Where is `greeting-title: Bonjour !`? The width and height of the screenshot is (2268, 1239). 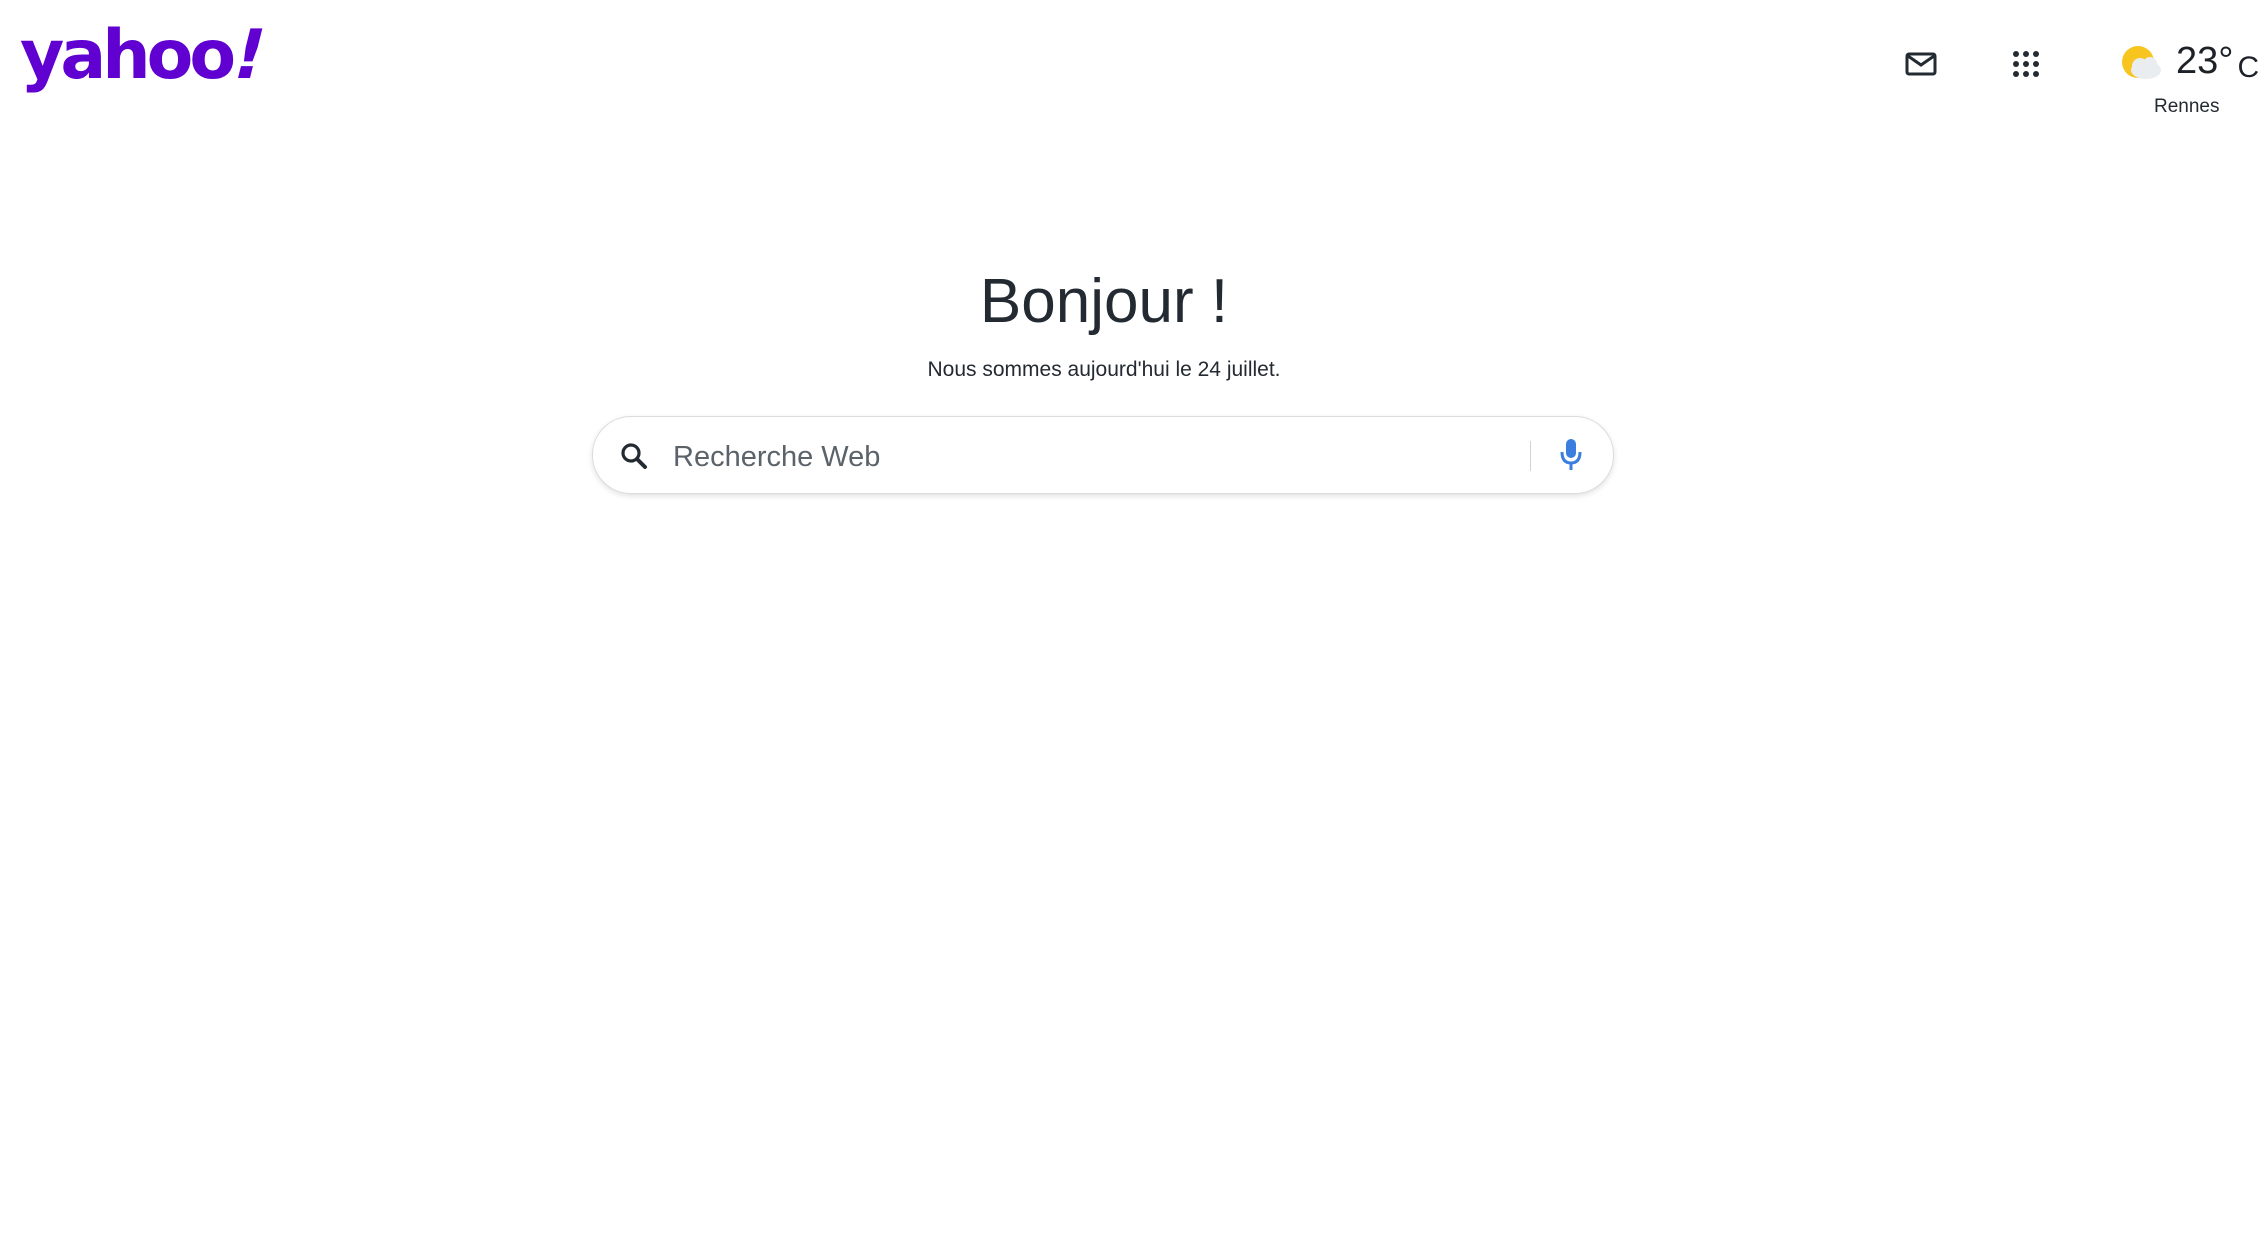 greeting-title: Bonjour ! is located at coordinates (1104, 301).